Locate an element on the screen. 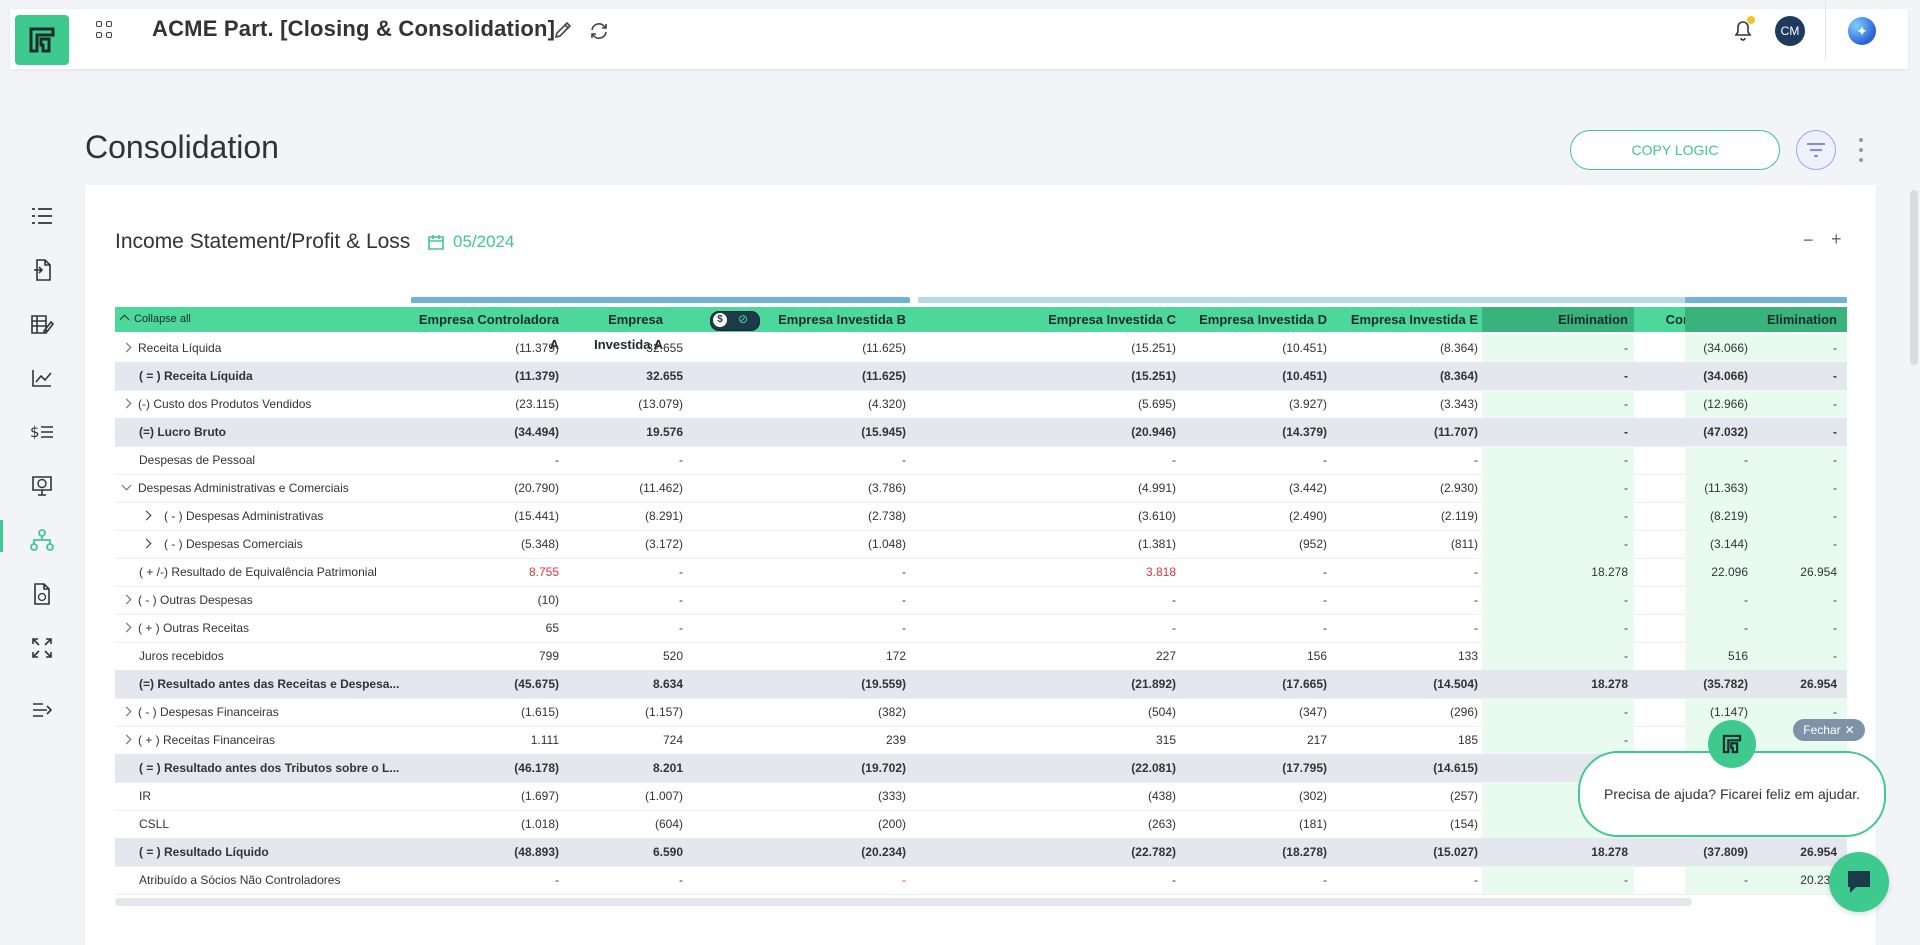  close-chat-button: Fechar ✕ is located at coordinates (1829, 730).